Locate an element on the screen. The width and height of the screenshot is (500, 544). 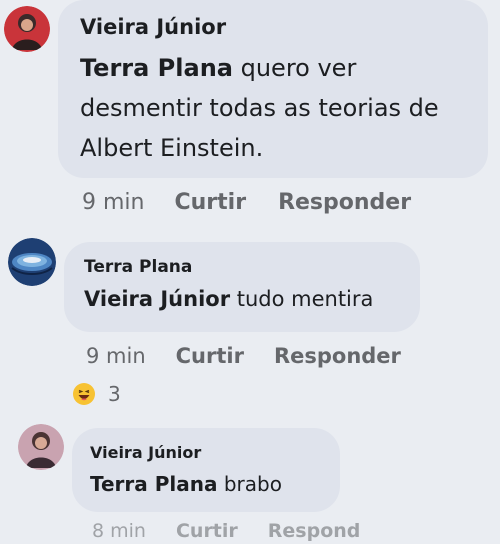
mention-link: Vieira Júnior is located at coordinates (157, 299).